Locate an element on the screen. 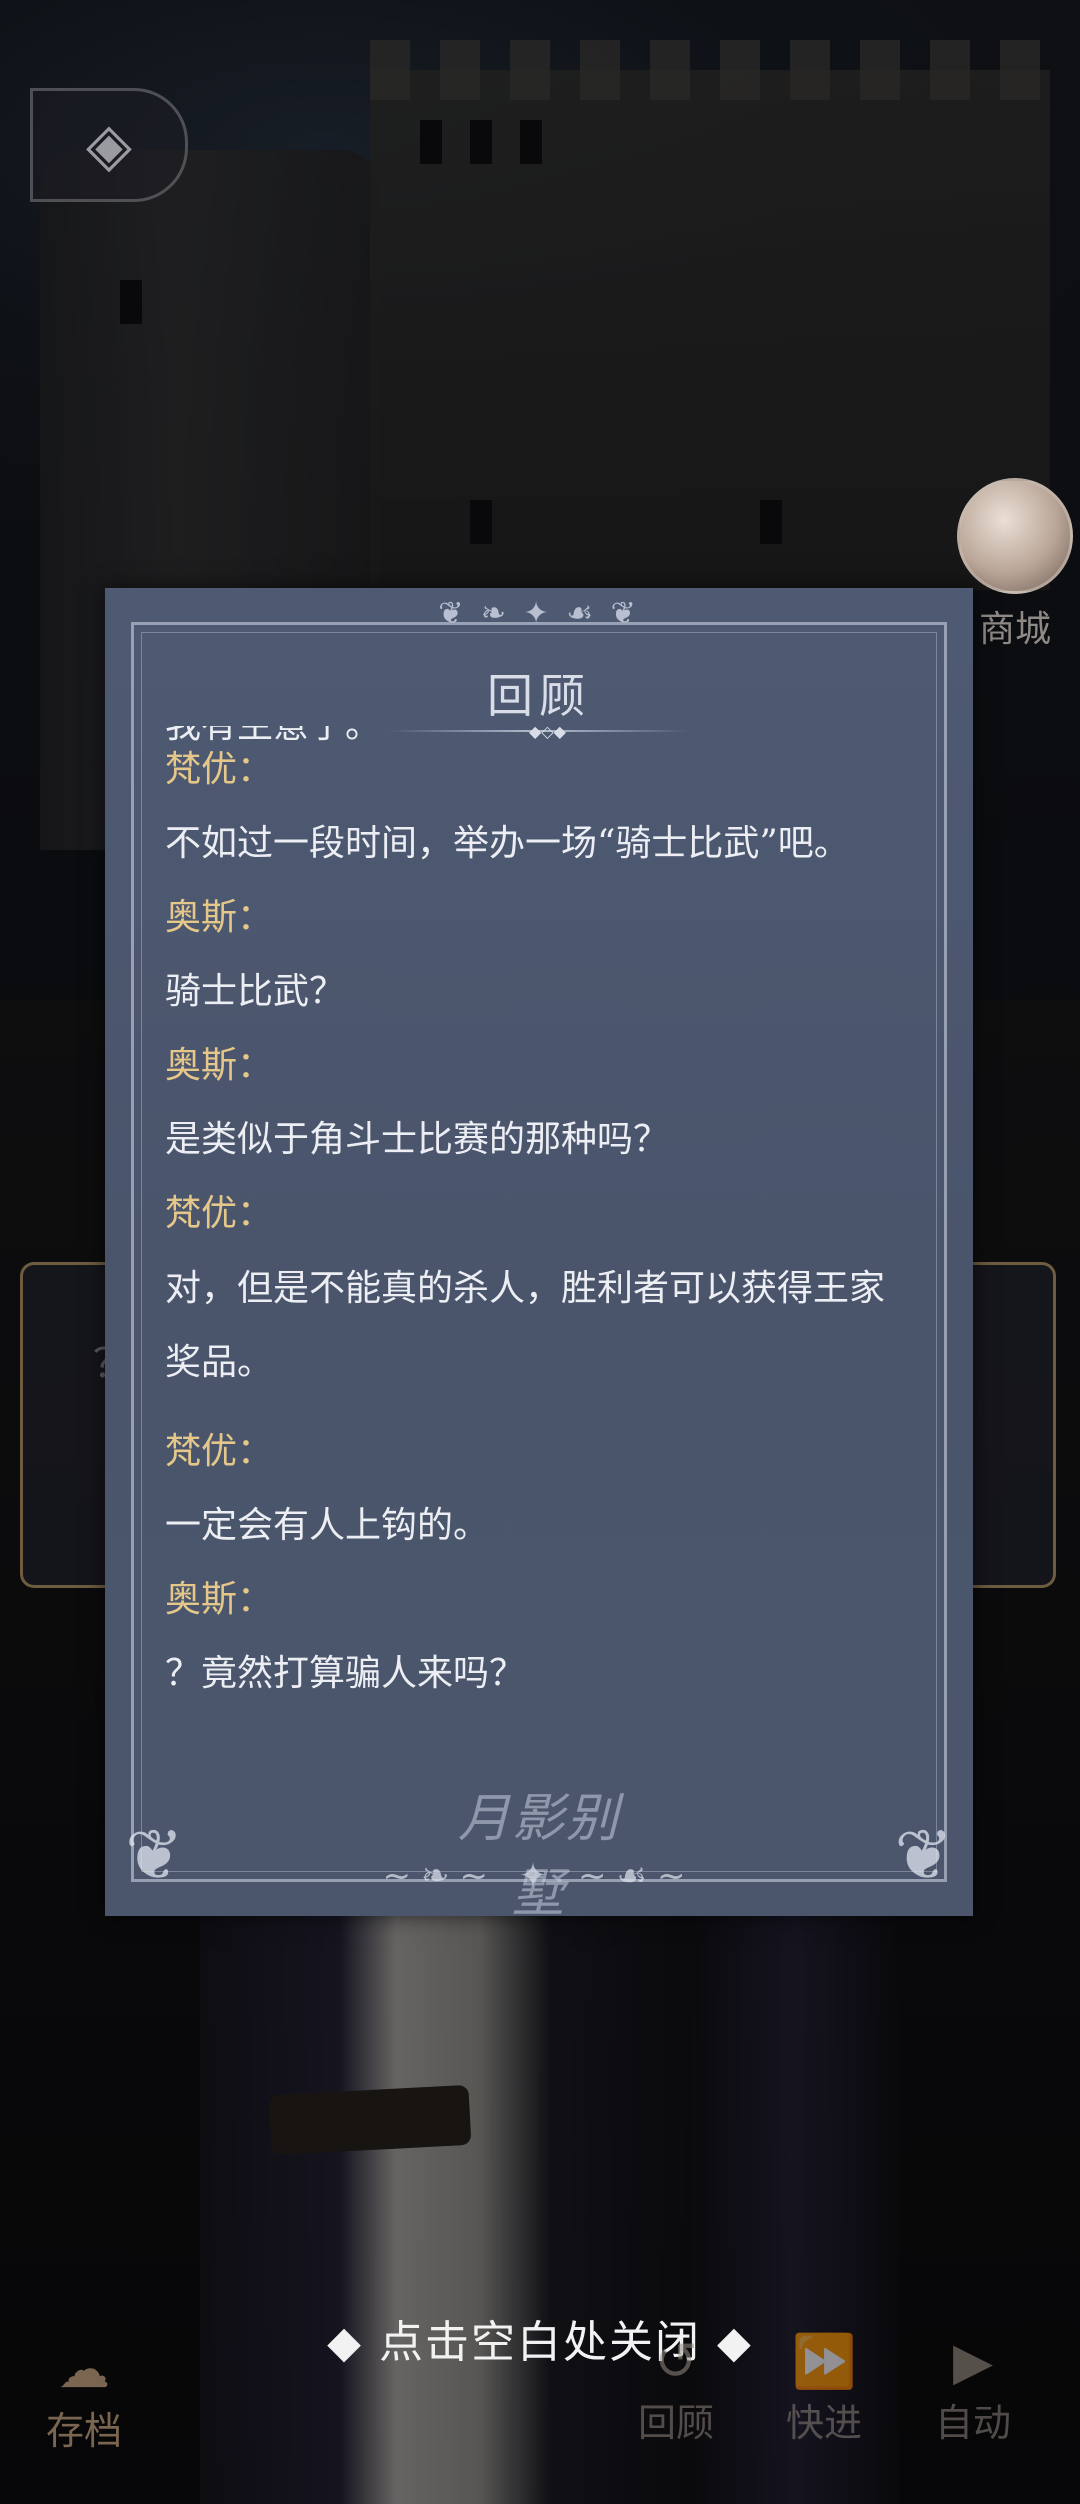 The height and width of the screenshot is (2504, 1080). shop-button: 商城 is located at coordinates (1015, 565).